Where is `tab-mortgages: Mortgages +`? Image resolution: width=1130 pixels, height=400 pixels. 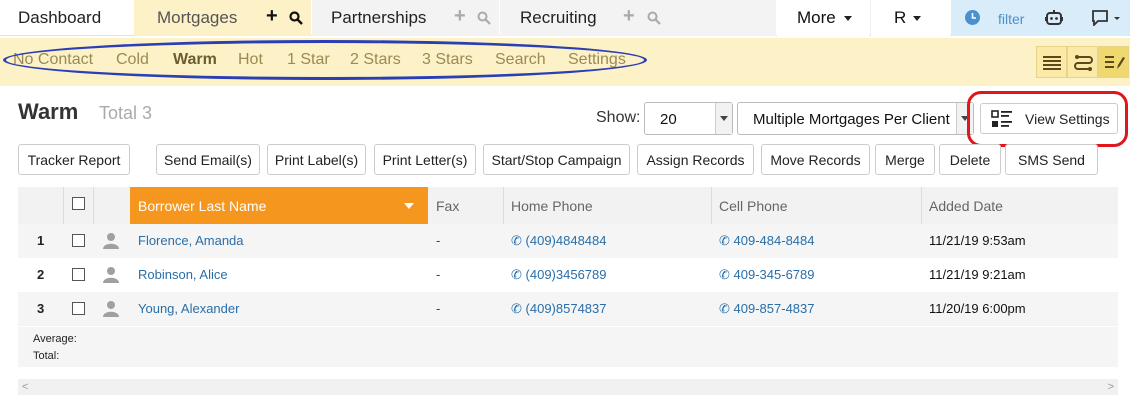
tab-mortgages: Mortgages + is located at coordinates (222, 18).